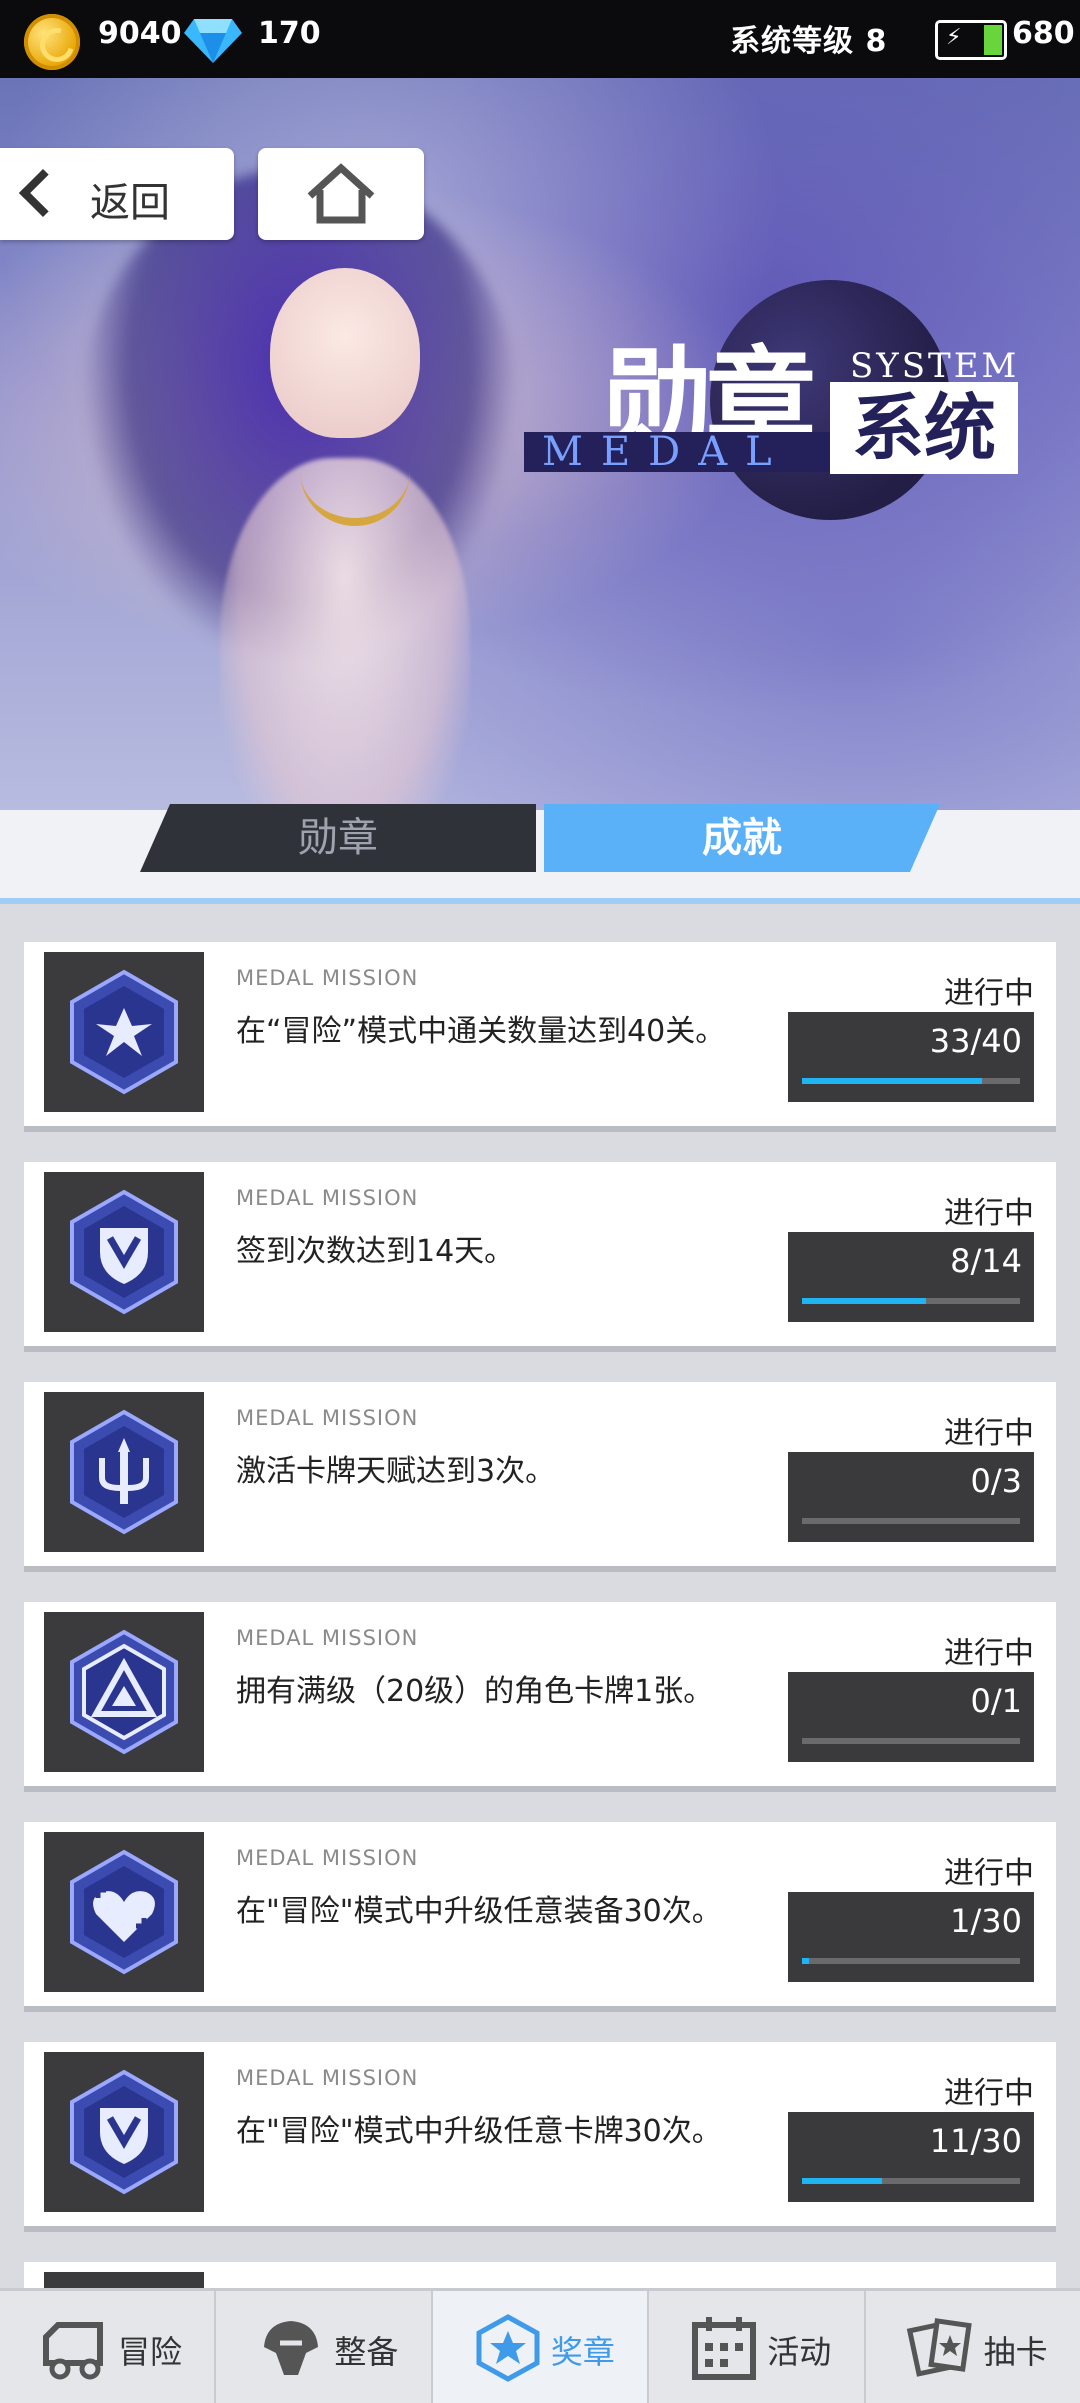 The width and height of the screenshot is (1080, 2403). What do you see at coordinates (799, 2352) in the screenshot?
I see `nav-label: 活动` at bounding box center [799, 2352].